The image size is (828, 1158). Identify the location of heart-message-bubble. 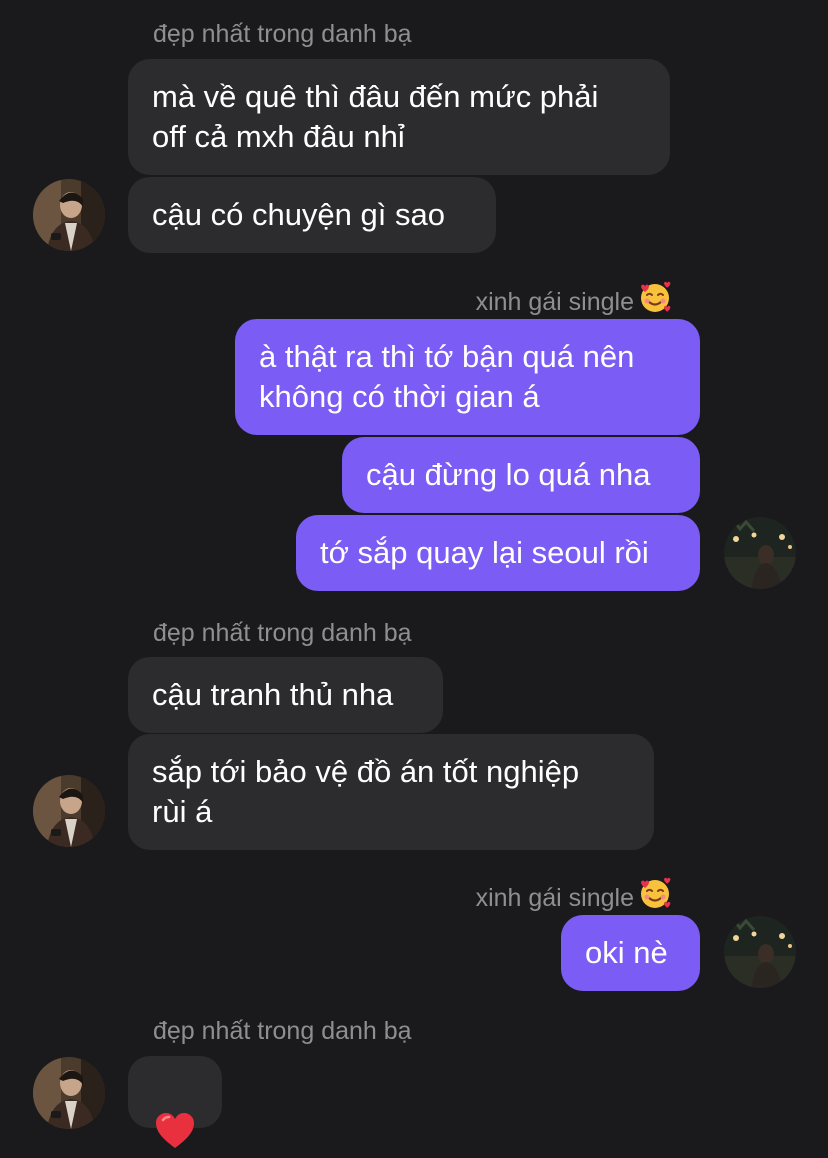
(175, 1102).